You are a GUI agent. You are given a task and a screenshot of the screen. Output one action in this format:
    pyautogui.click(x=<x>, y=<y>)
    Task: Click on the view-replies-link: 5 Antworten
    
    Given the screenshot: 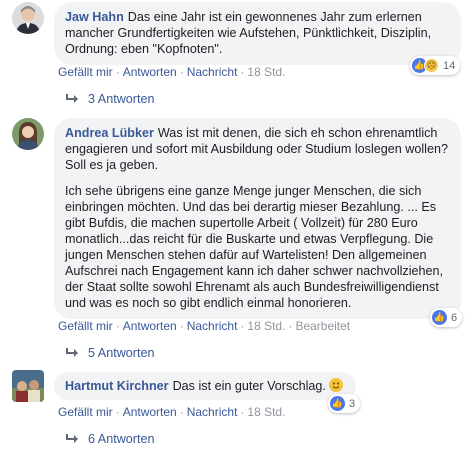 What is the action you would take?
    pyautogui.click(x=109, y=353)
    